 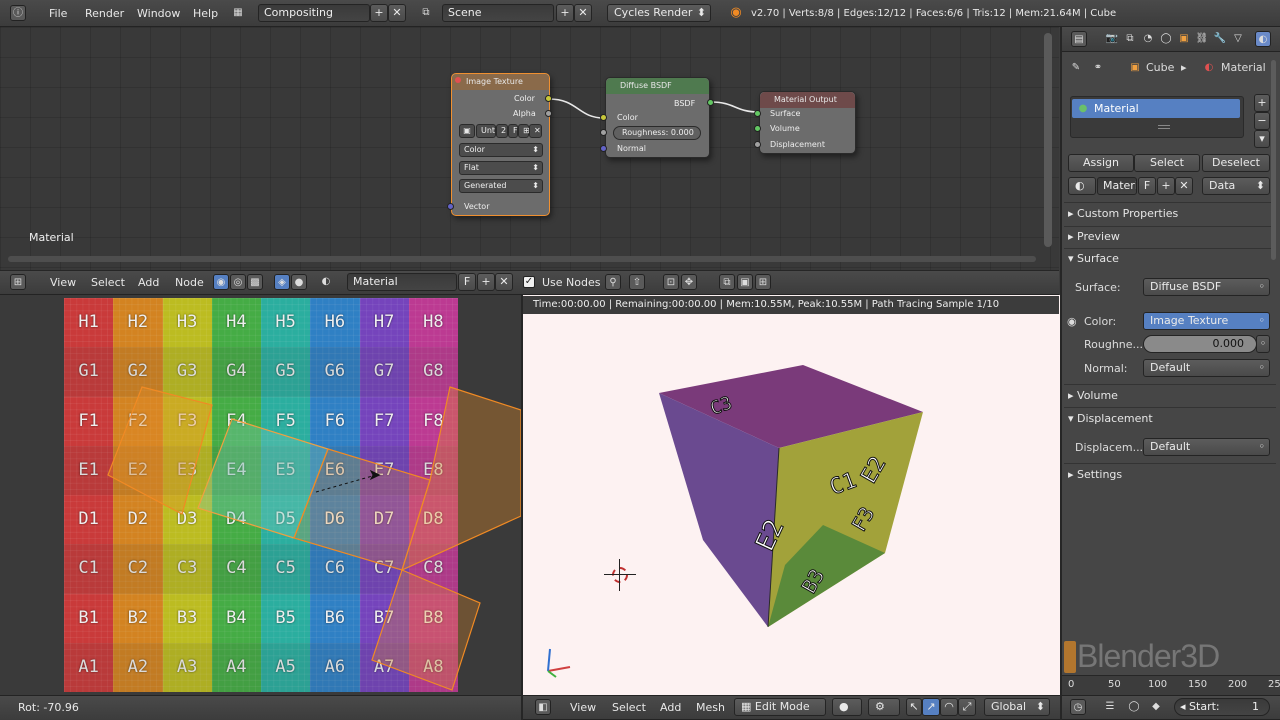 I want to click on image-open-button: ⊞, so click(x=524, y=131).